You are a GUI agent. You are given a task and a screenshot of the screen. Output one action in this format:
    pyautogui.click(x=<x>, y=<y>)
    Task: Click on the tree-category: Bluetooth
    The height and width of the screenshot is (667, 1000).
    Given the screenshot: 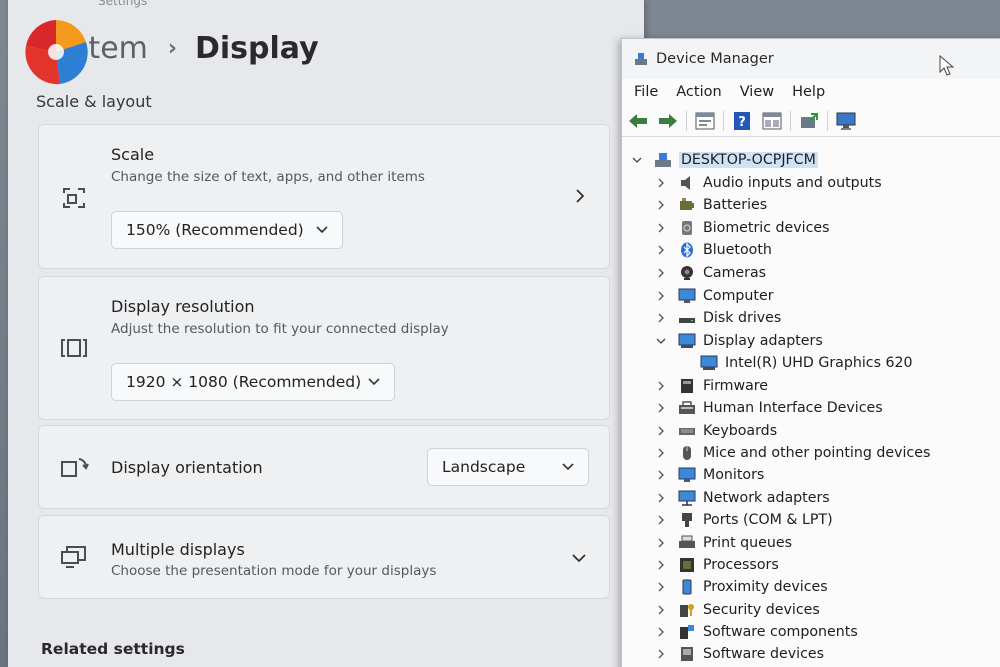 What is the action you would take?
    pyautogui.click(x=714, y=250)
    